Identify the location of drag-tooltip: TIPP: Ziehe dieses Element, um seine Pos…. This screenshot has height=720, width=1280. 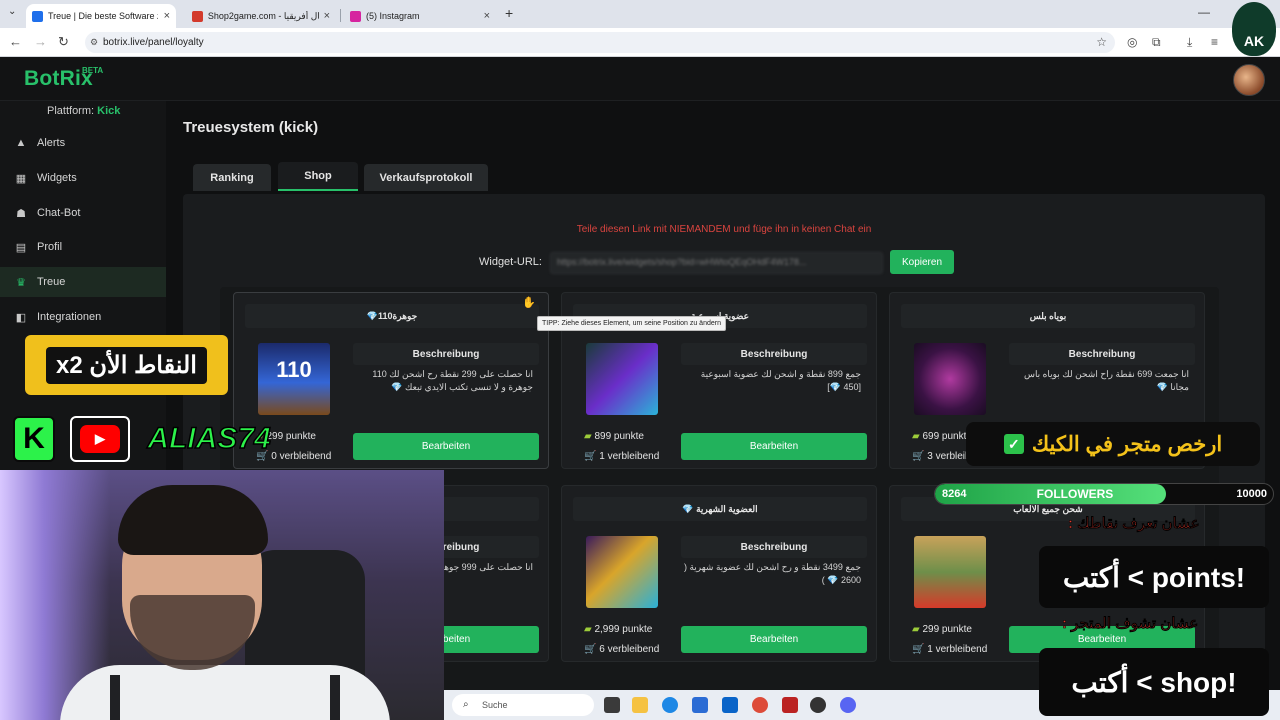
(631, 323).